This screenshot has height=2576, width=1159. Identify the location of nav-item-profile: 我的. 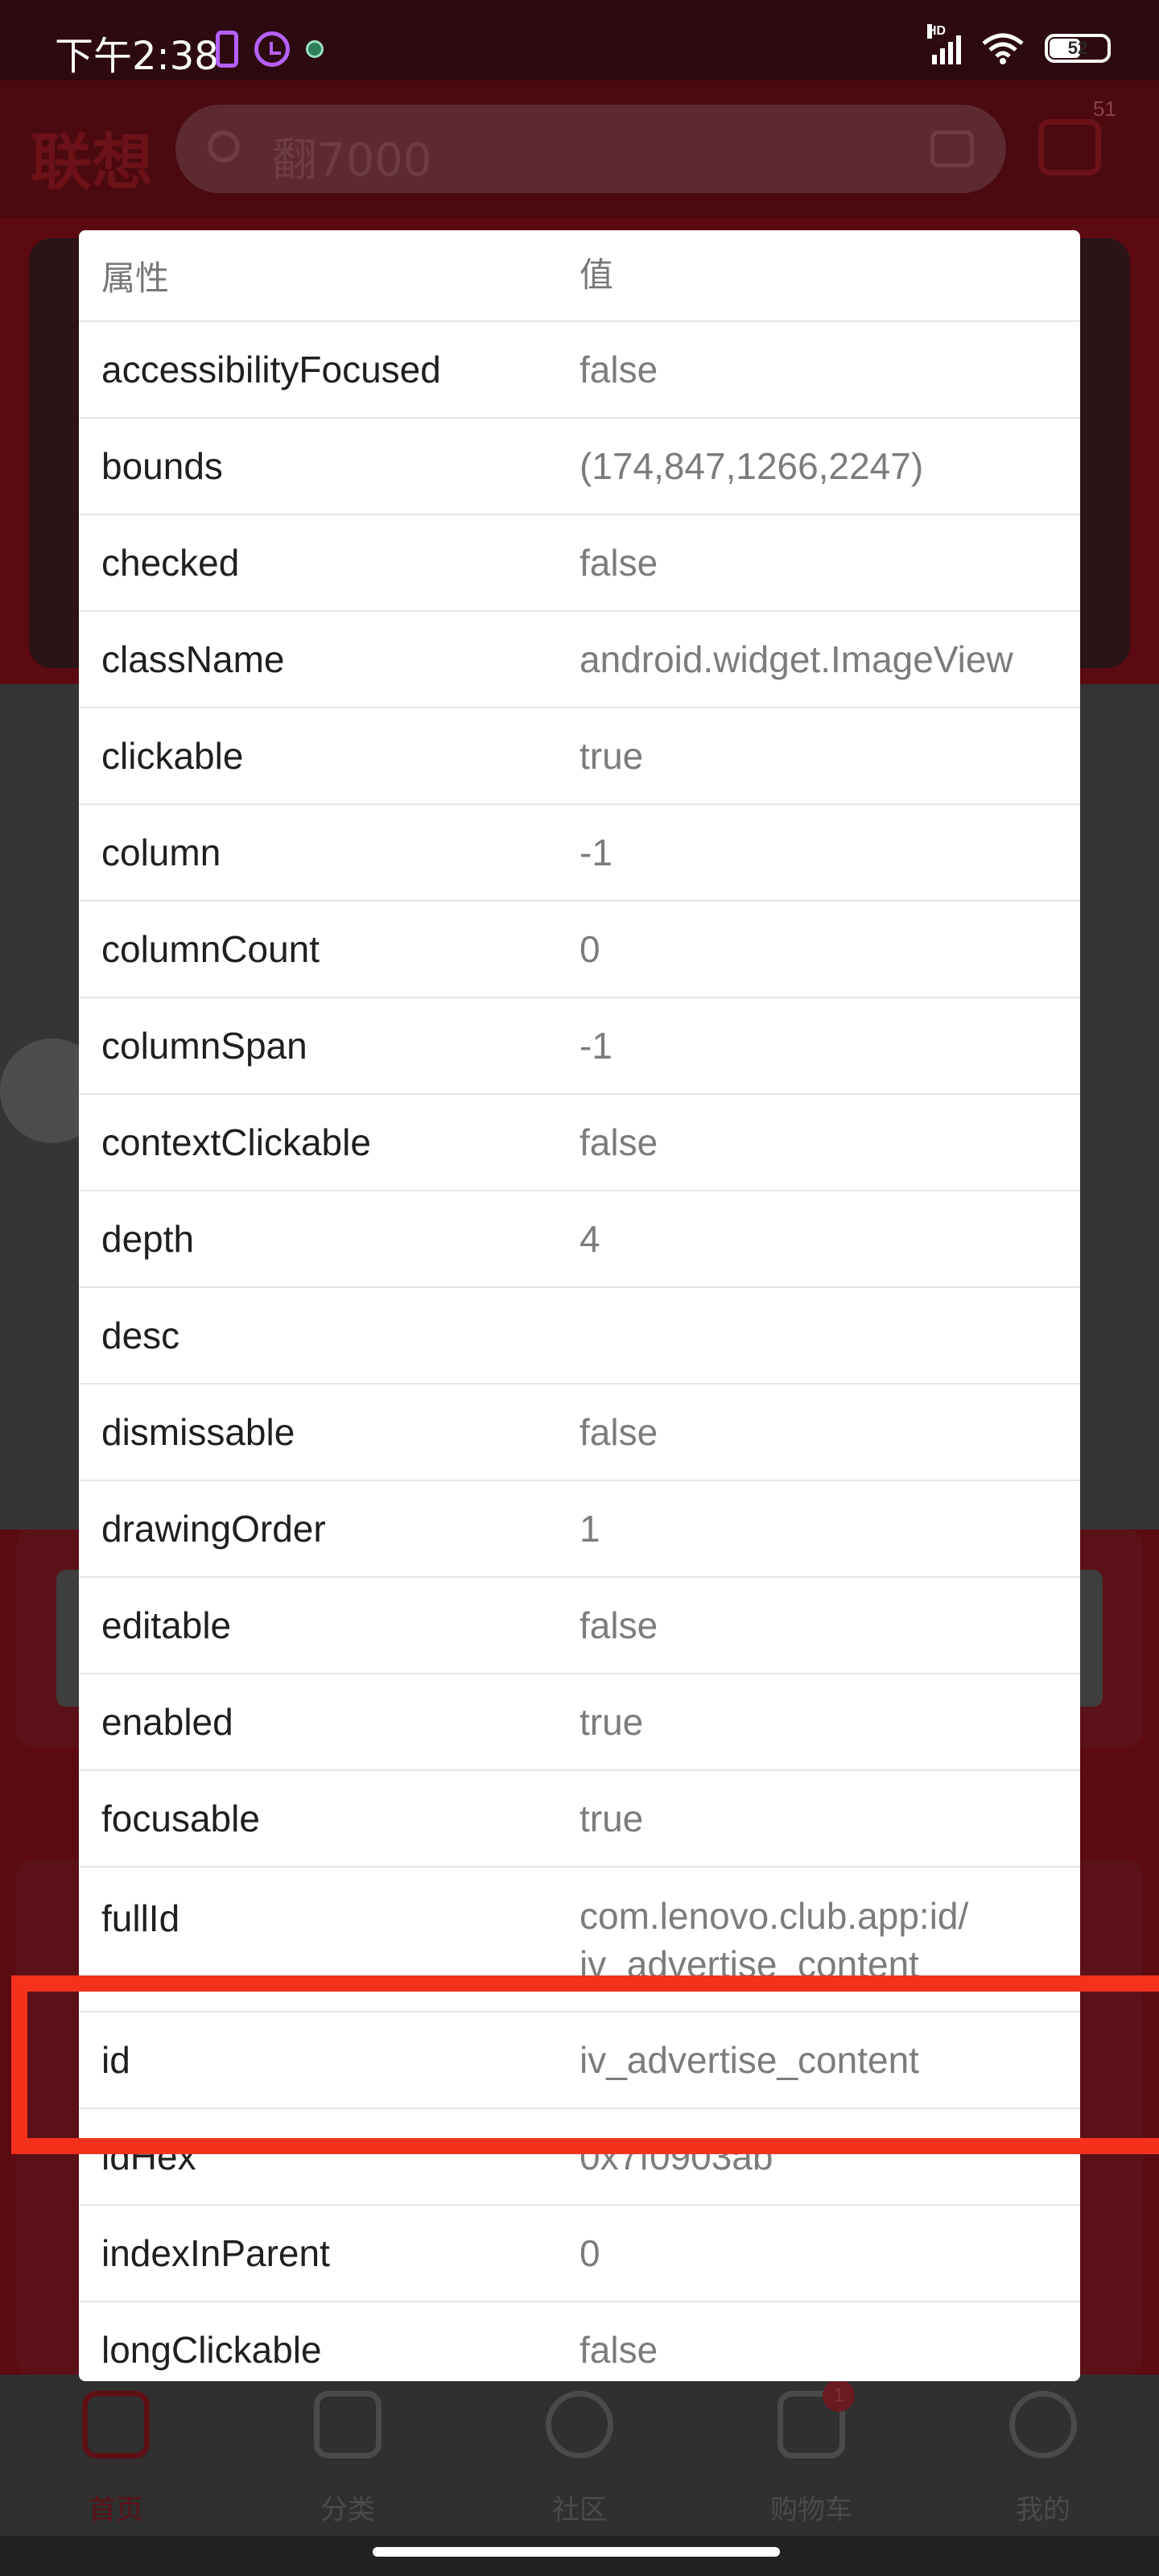
(1043, 2455).